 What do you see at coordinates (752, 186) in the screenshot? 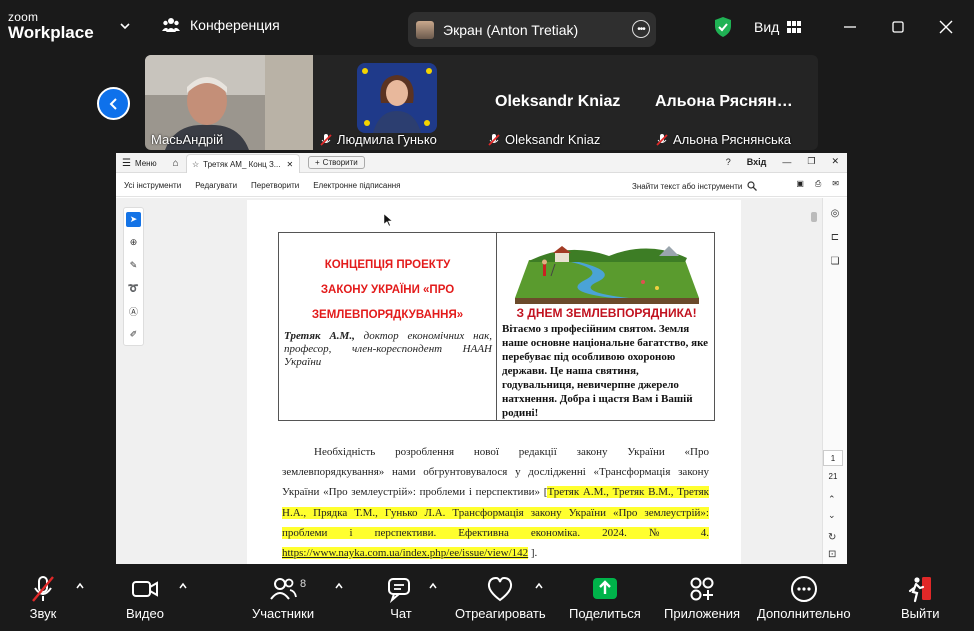
I see `search-icon` at bounding box center [752, 186].